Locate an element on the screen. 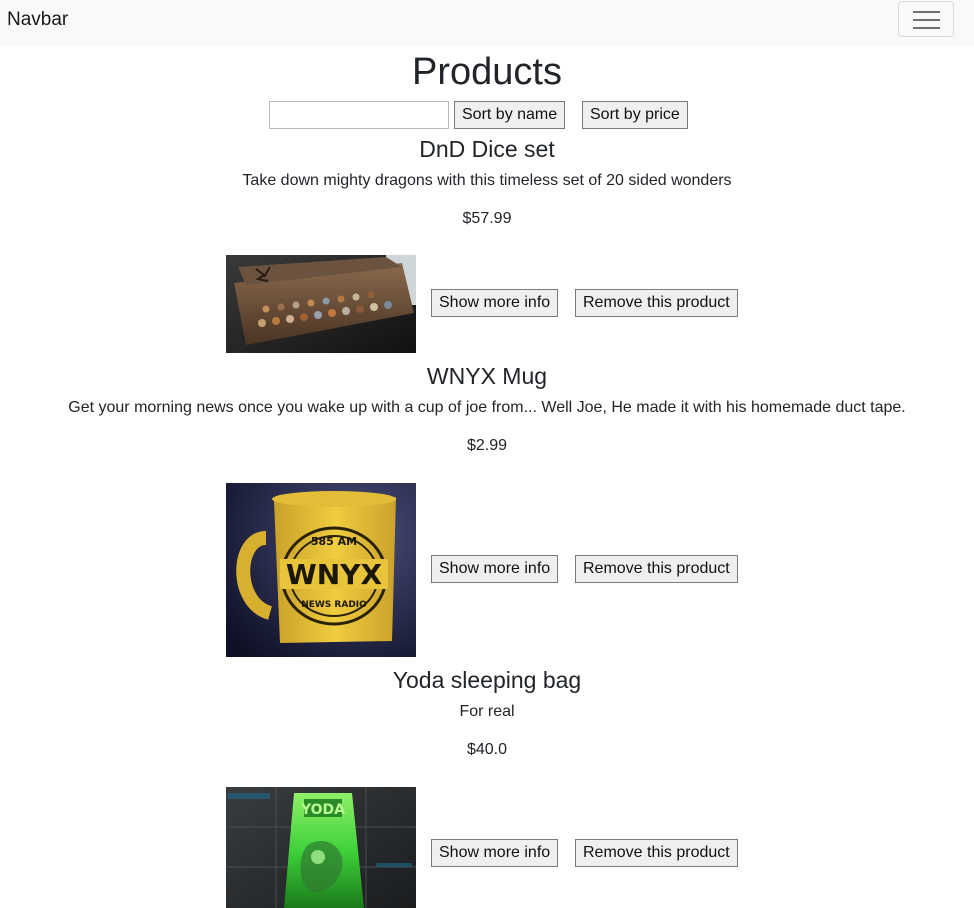 The height and width of the screenshot is (908, 974). product-description: For real is located at coordinates (487, 711).